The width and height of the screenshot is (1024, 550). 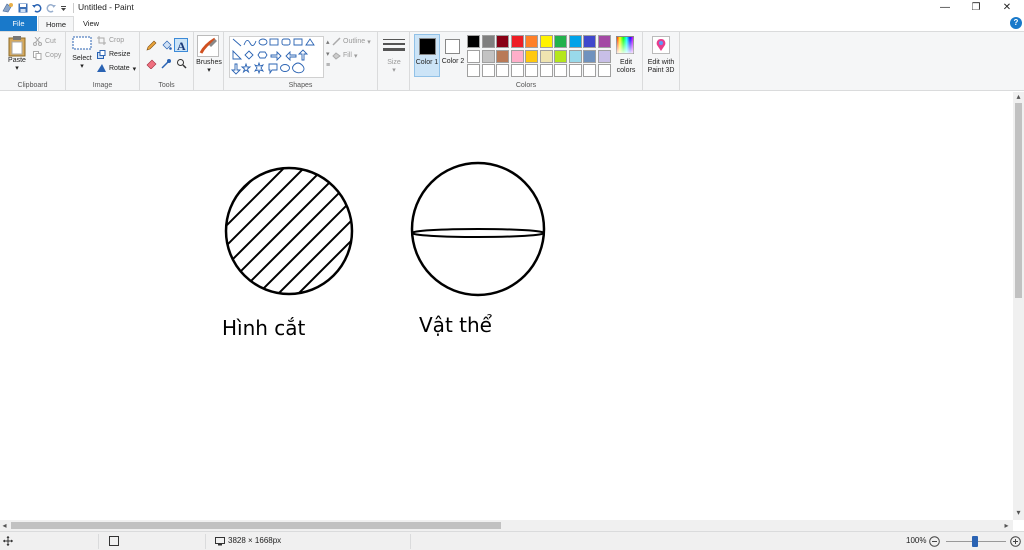 I want to click on scroll-right-arrow-icon: ▸, so click(x=1006, y=525).